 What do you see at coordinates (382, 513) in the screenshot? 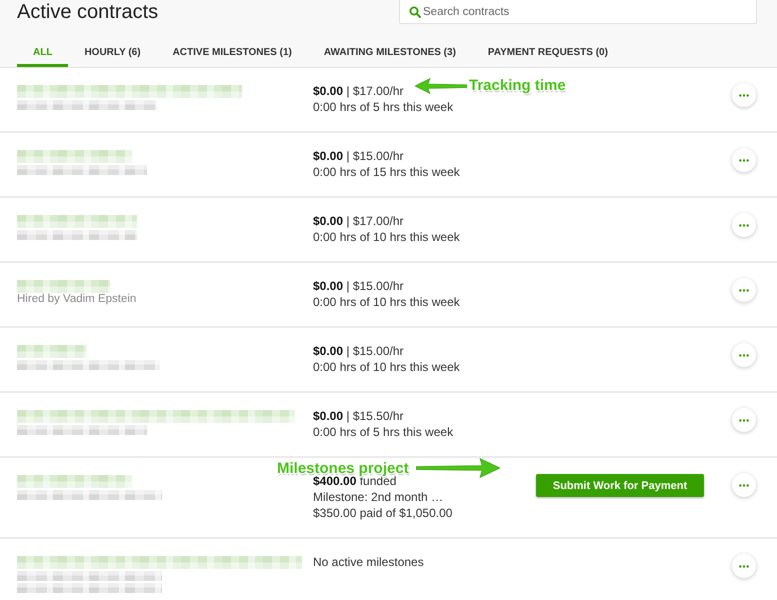
I see `contract-detail-text: $350.00 paid of $1,050.00` at bounding box center [382, 513].